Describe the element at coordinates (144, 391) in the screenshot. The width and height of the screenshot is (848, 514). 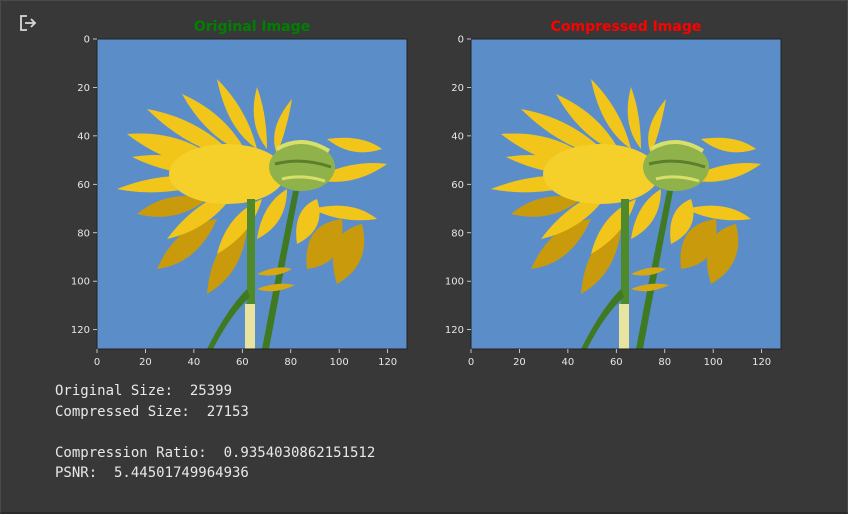
I see `output-line: Original Size: 25399` at that location.